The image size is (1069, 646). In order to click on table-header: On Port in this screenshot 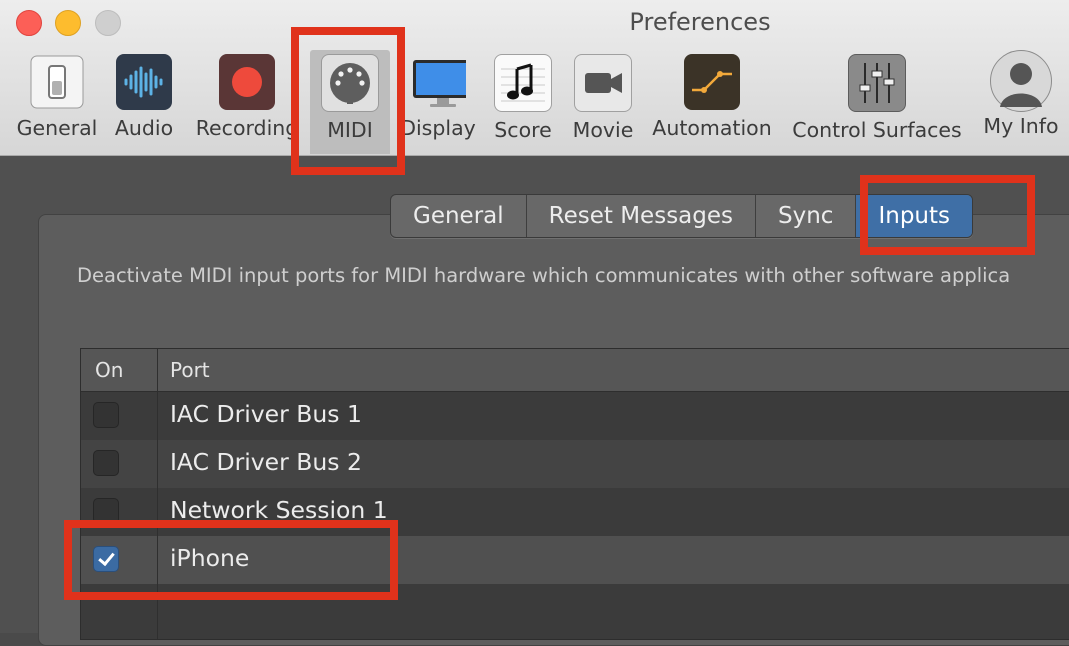, I will do `click(575, 370)`.